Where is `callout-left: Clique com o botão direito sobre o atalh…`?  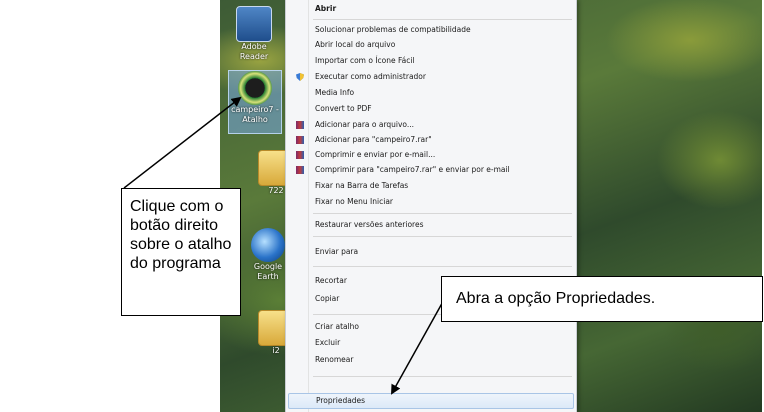
callout-left: Clique com o botão direito sobre o atalh… is located at coordinates (181, 252).